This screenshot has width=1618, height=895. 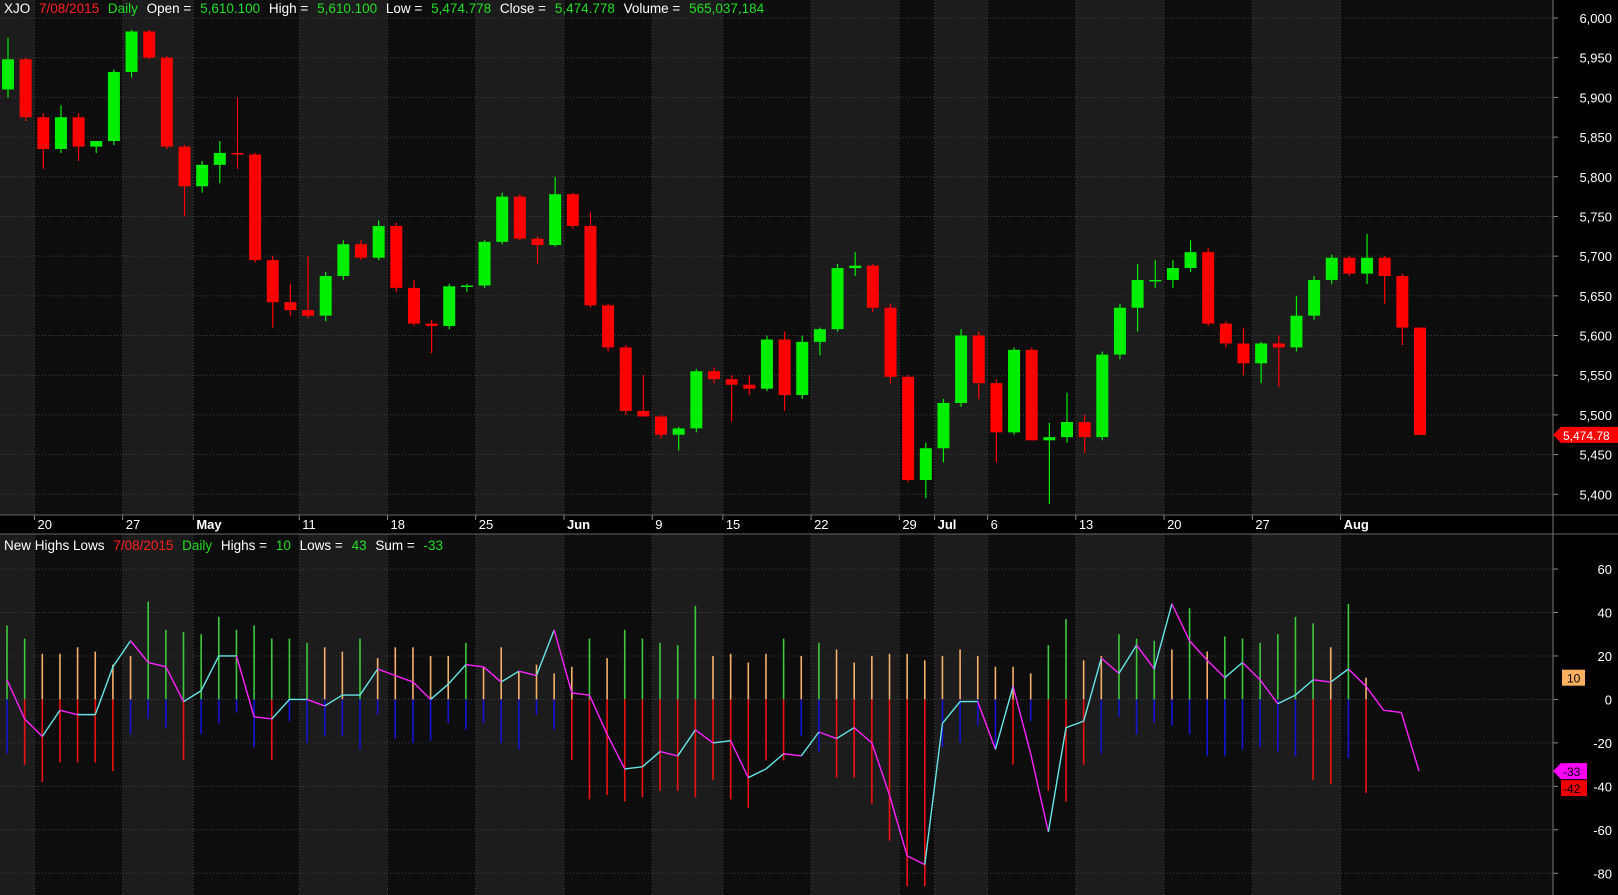 I want to click on indicator-ytick-label: -40, so click(x=1602, y=786).